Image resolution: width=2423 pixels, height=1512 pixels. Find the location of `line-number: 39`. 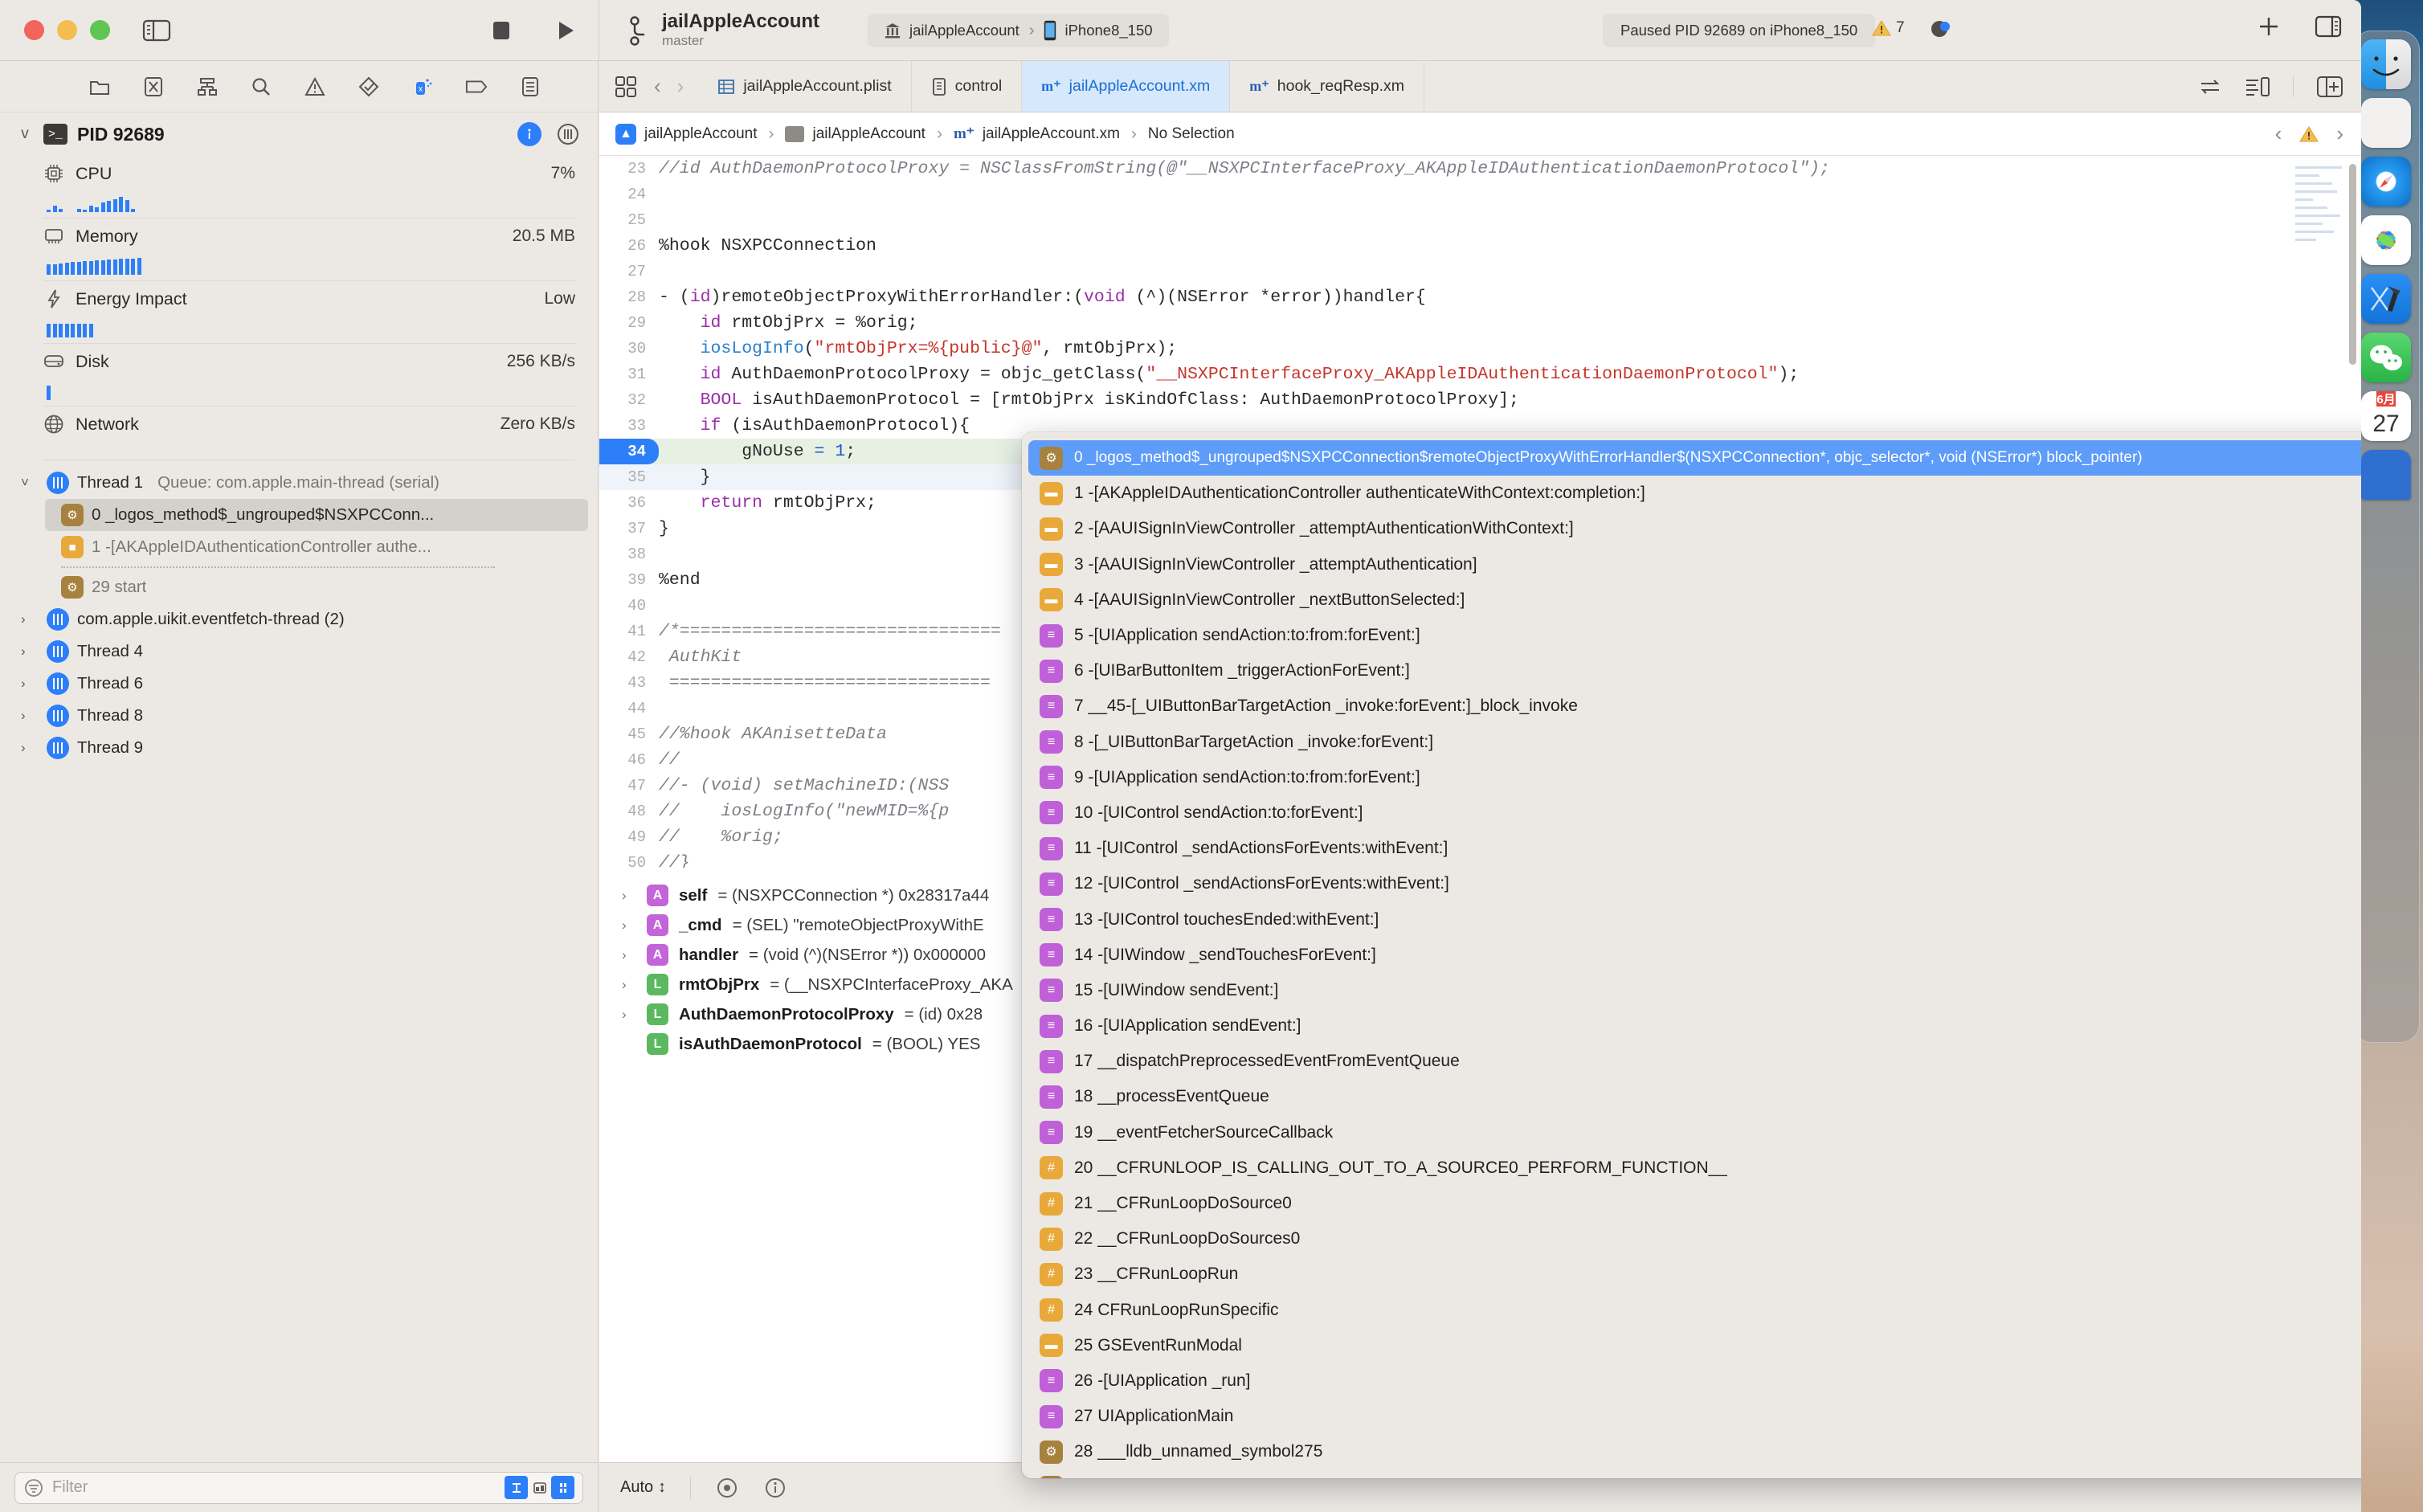

line-number: 39 is located at coordinates (629, 580).